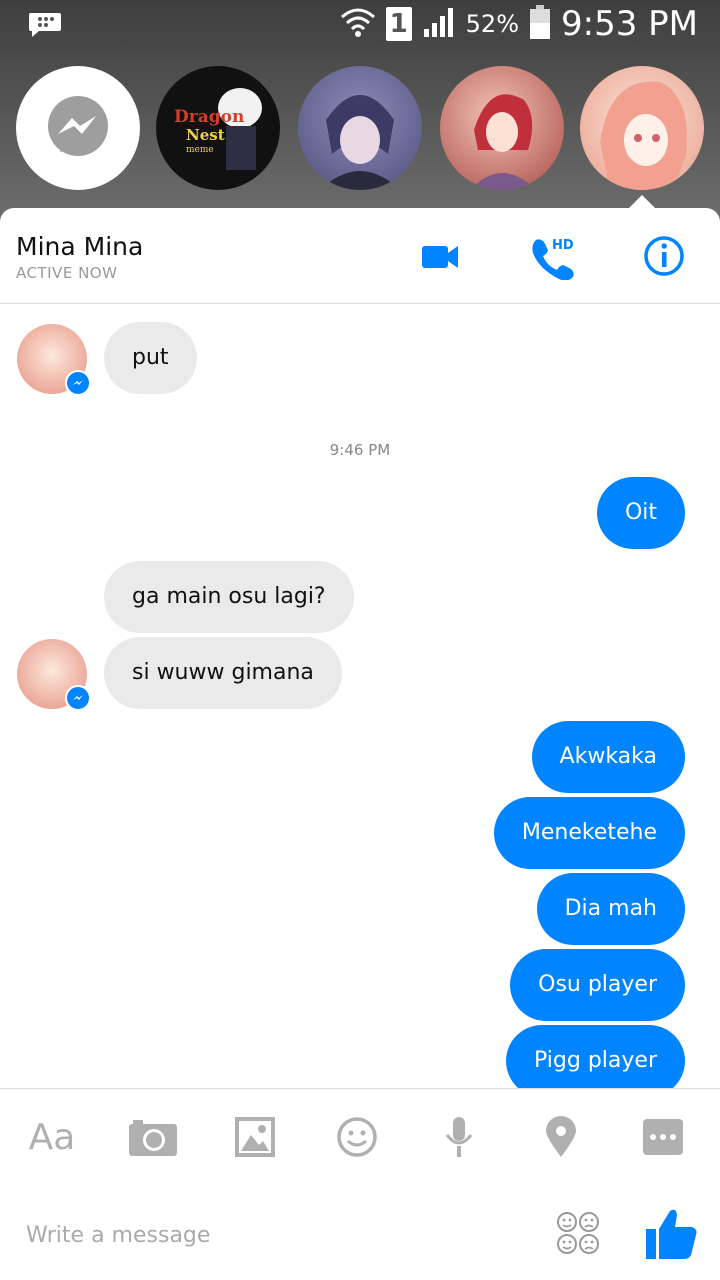 The image size is (720, 1280). I want to click on wifi-icon, so click(358, 24).